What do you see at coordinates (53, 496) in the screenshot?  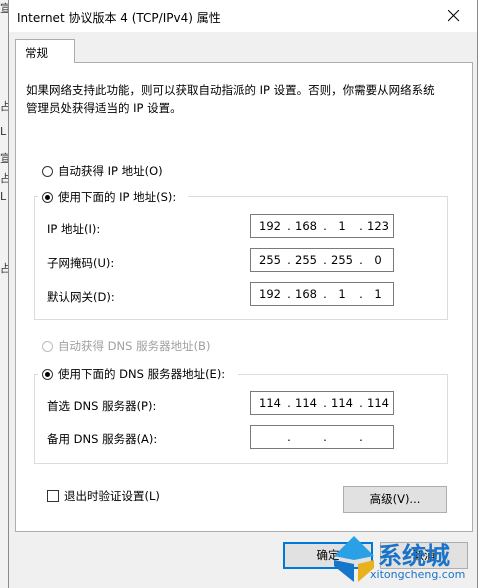 I see `checkbox-box` at bounding box center [53, 496].